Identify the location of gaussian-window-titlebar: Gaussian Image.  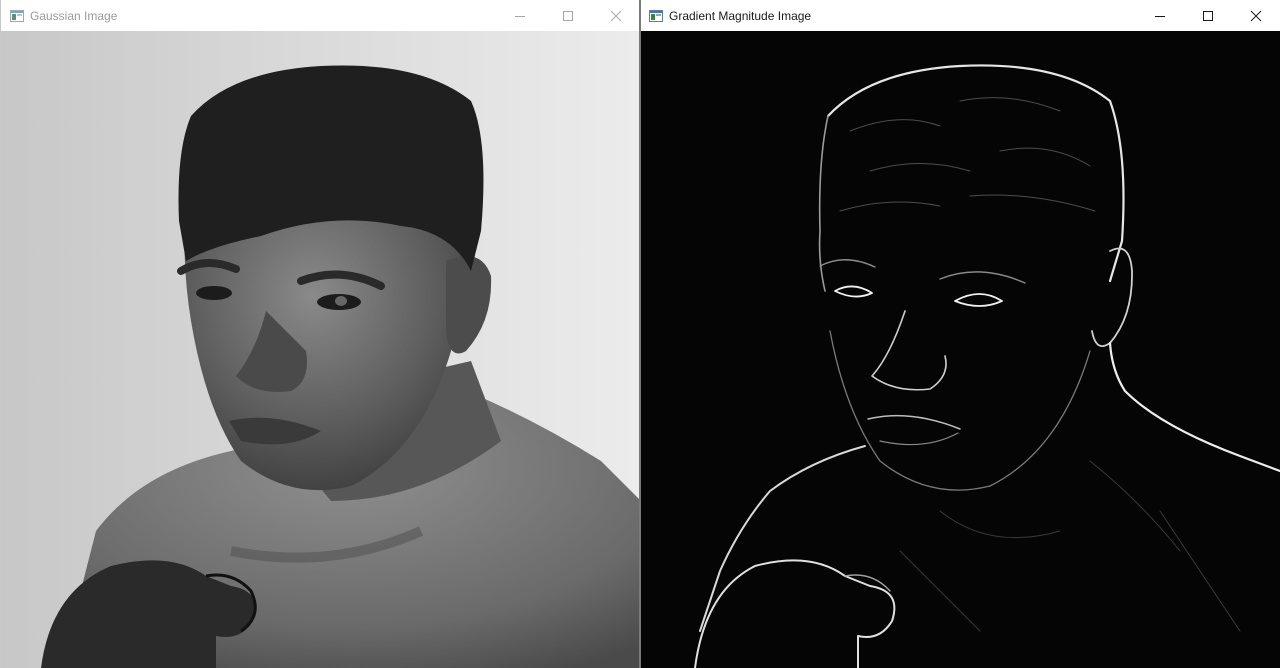
(320, 15).